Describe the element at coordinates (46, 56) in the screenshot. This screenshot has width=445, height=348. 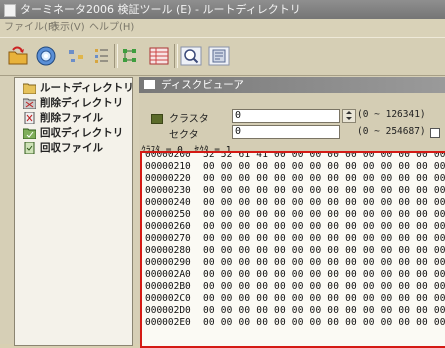
I see `disc-icon` at that location.